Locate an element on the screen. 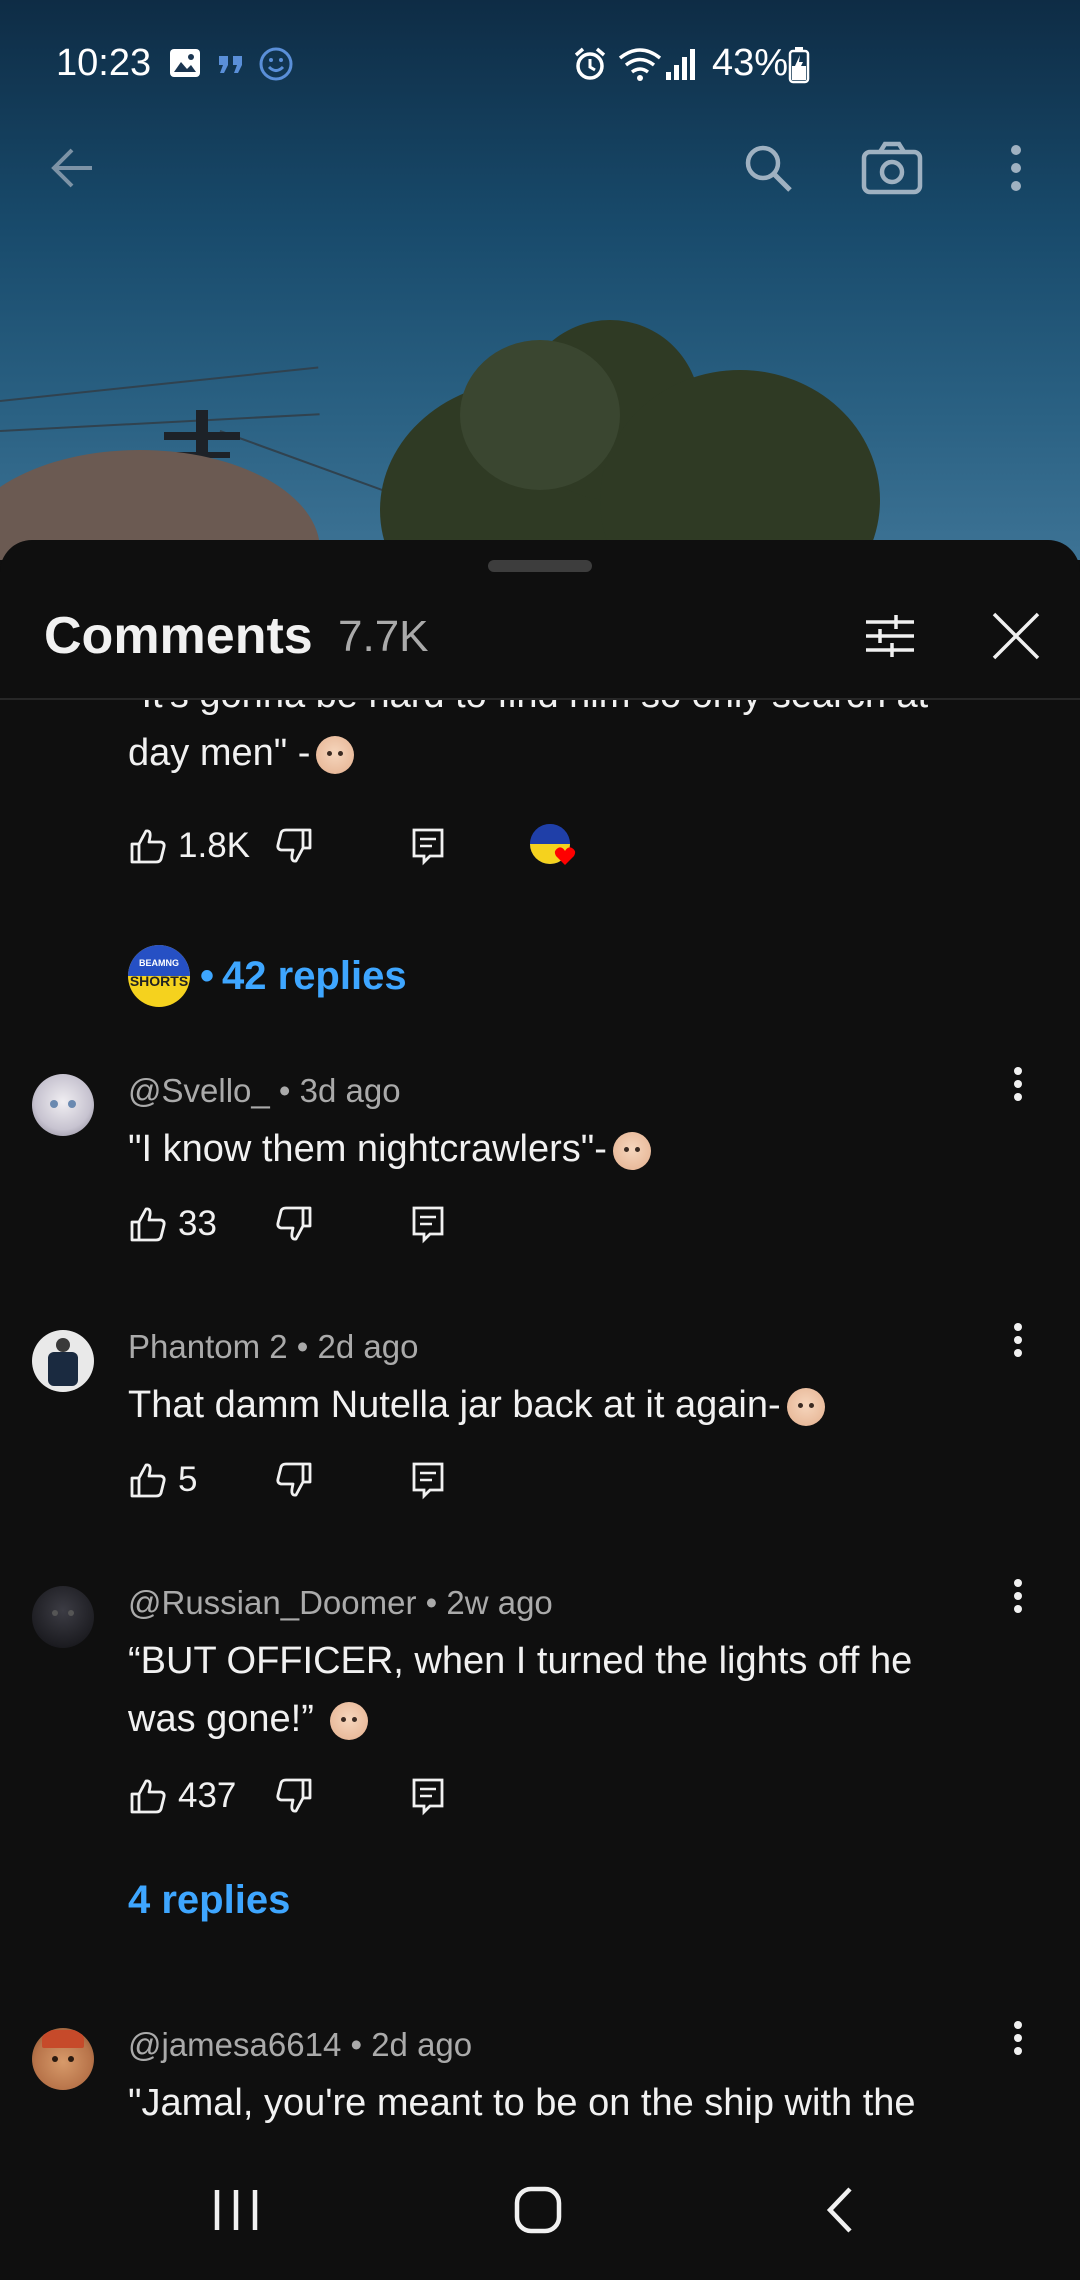 The height and width of the screenshot is (2280, 1080). recent-apps-button is located at coordinates (236, 2210).